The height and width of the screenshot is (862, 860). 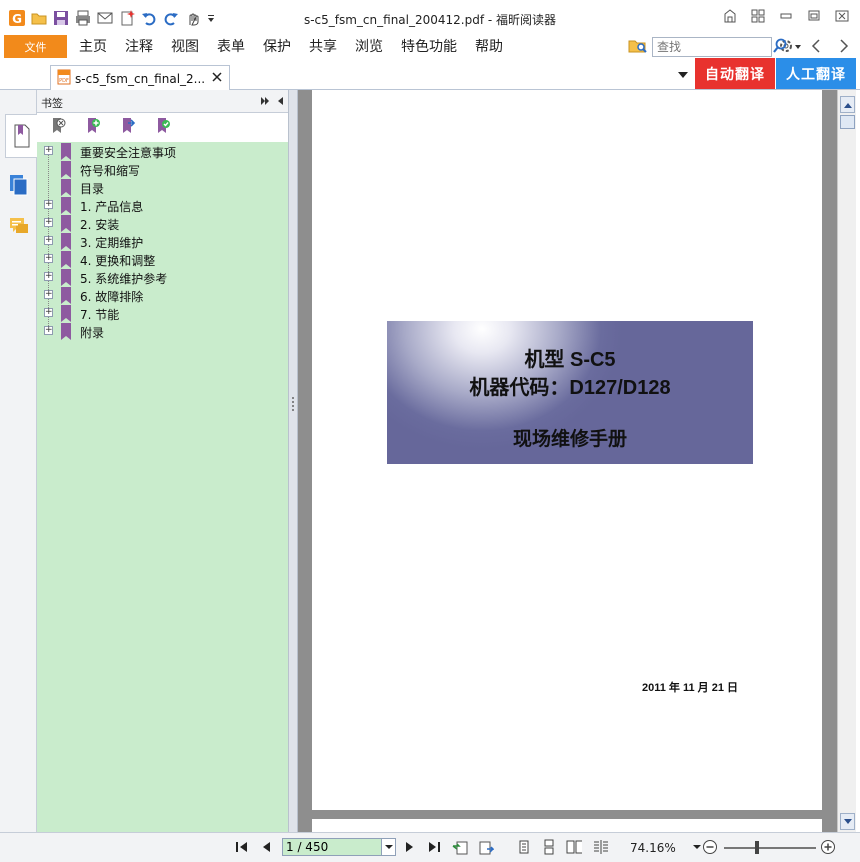 I want to click on tab-list-dropdown-icon, so click(x=683, y=76).